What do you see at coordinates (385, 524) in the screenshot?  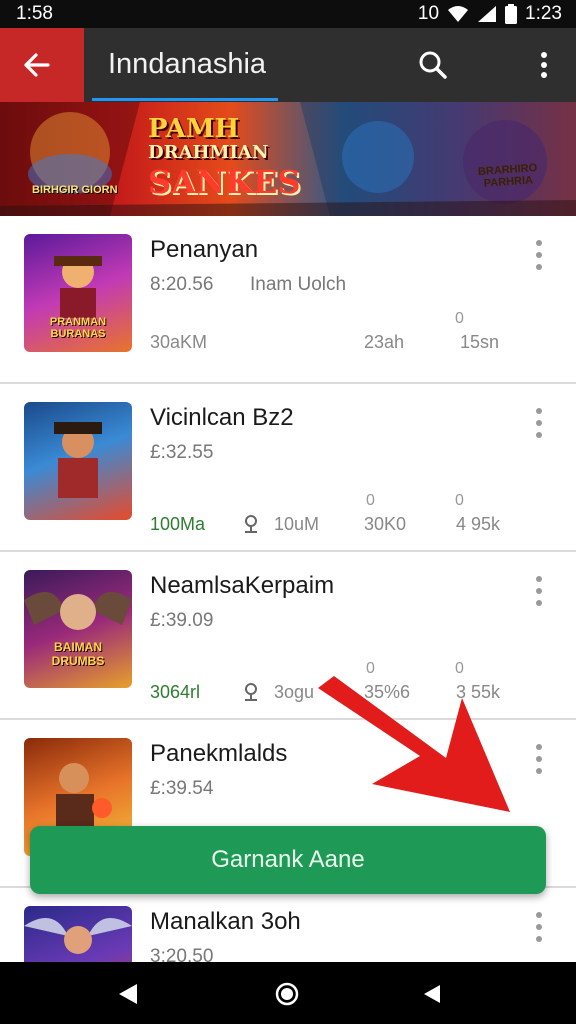 I see `stat-col3: 30K0` at bounding box center [385, 524].